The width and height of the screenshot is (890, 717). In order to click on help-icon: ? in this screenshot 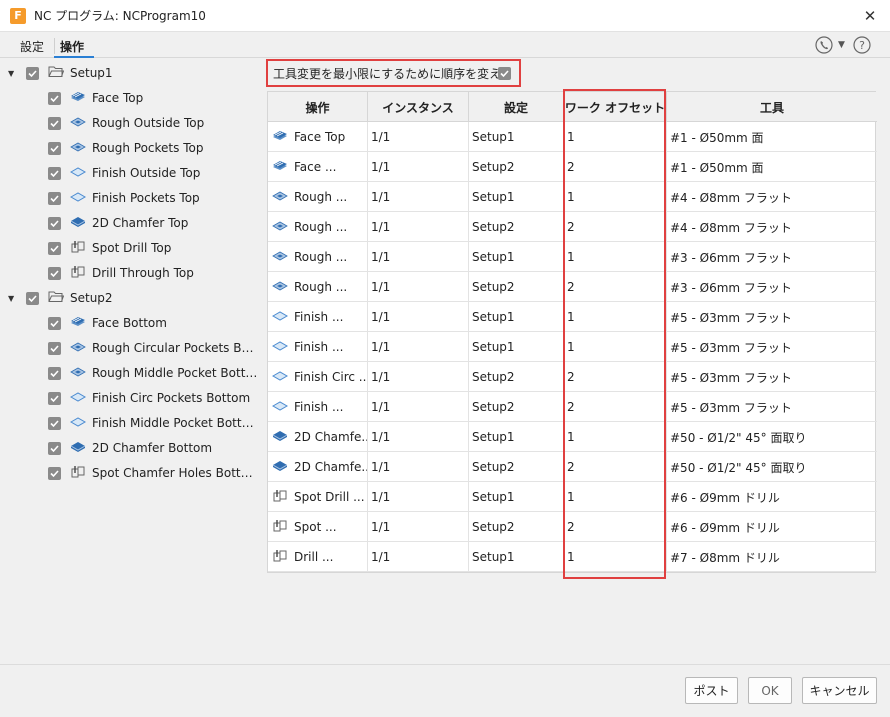, I will do `click(862, 46)`.